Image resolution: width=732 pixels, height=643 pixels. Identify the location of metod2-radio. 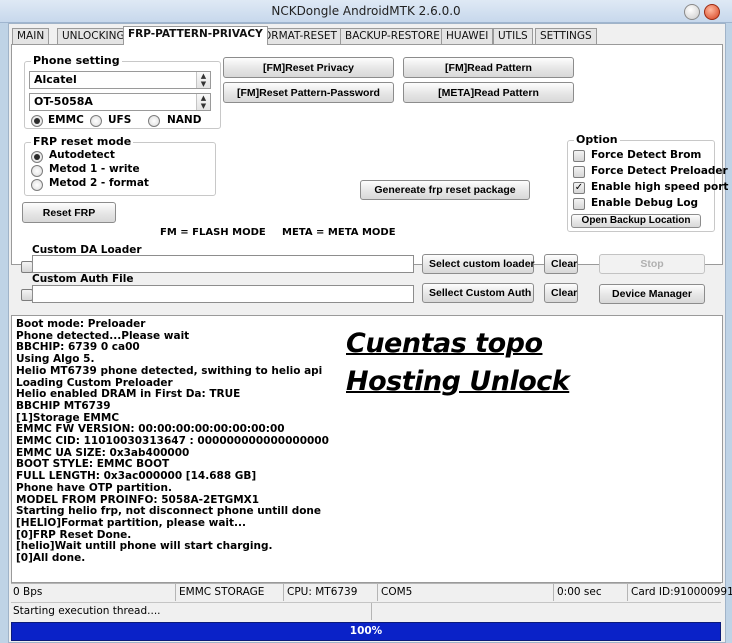
(37, 185).